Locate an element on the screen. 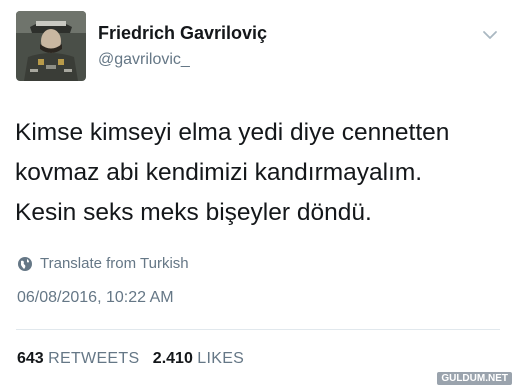  tweet-timestamp: 06/08/2016, 10:22 AM is located at coordinates (95, 298).